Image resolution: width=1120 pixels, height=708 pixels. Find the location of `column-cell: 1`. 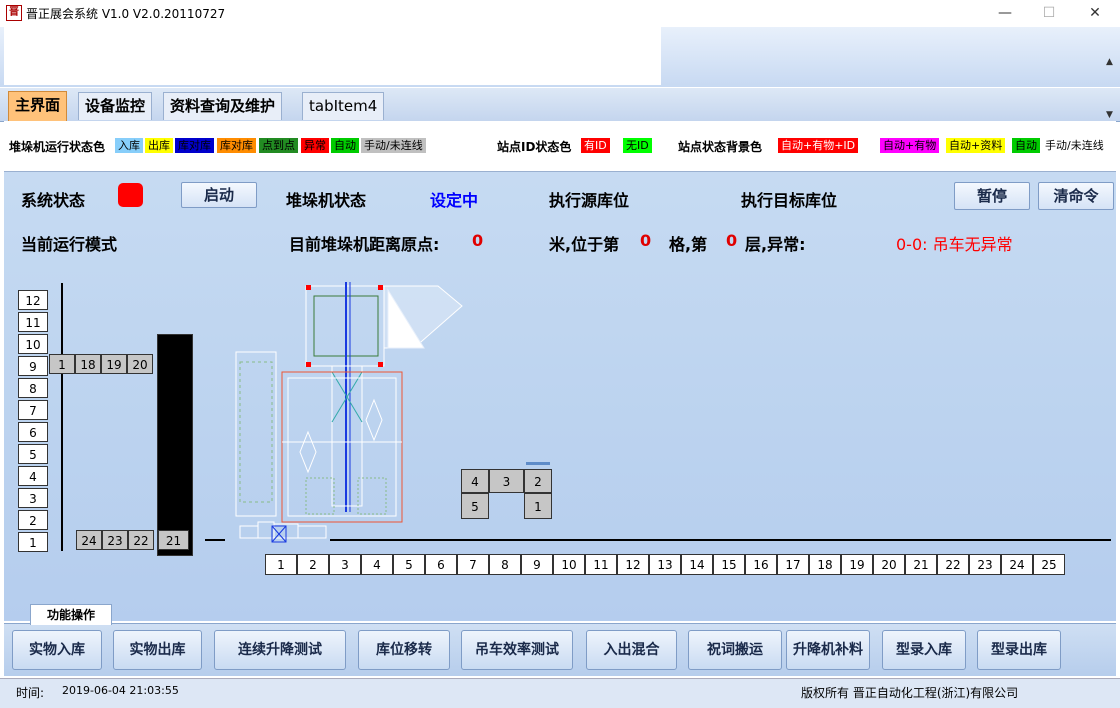

column-cell: 1 is located at coordinates (281, 564).